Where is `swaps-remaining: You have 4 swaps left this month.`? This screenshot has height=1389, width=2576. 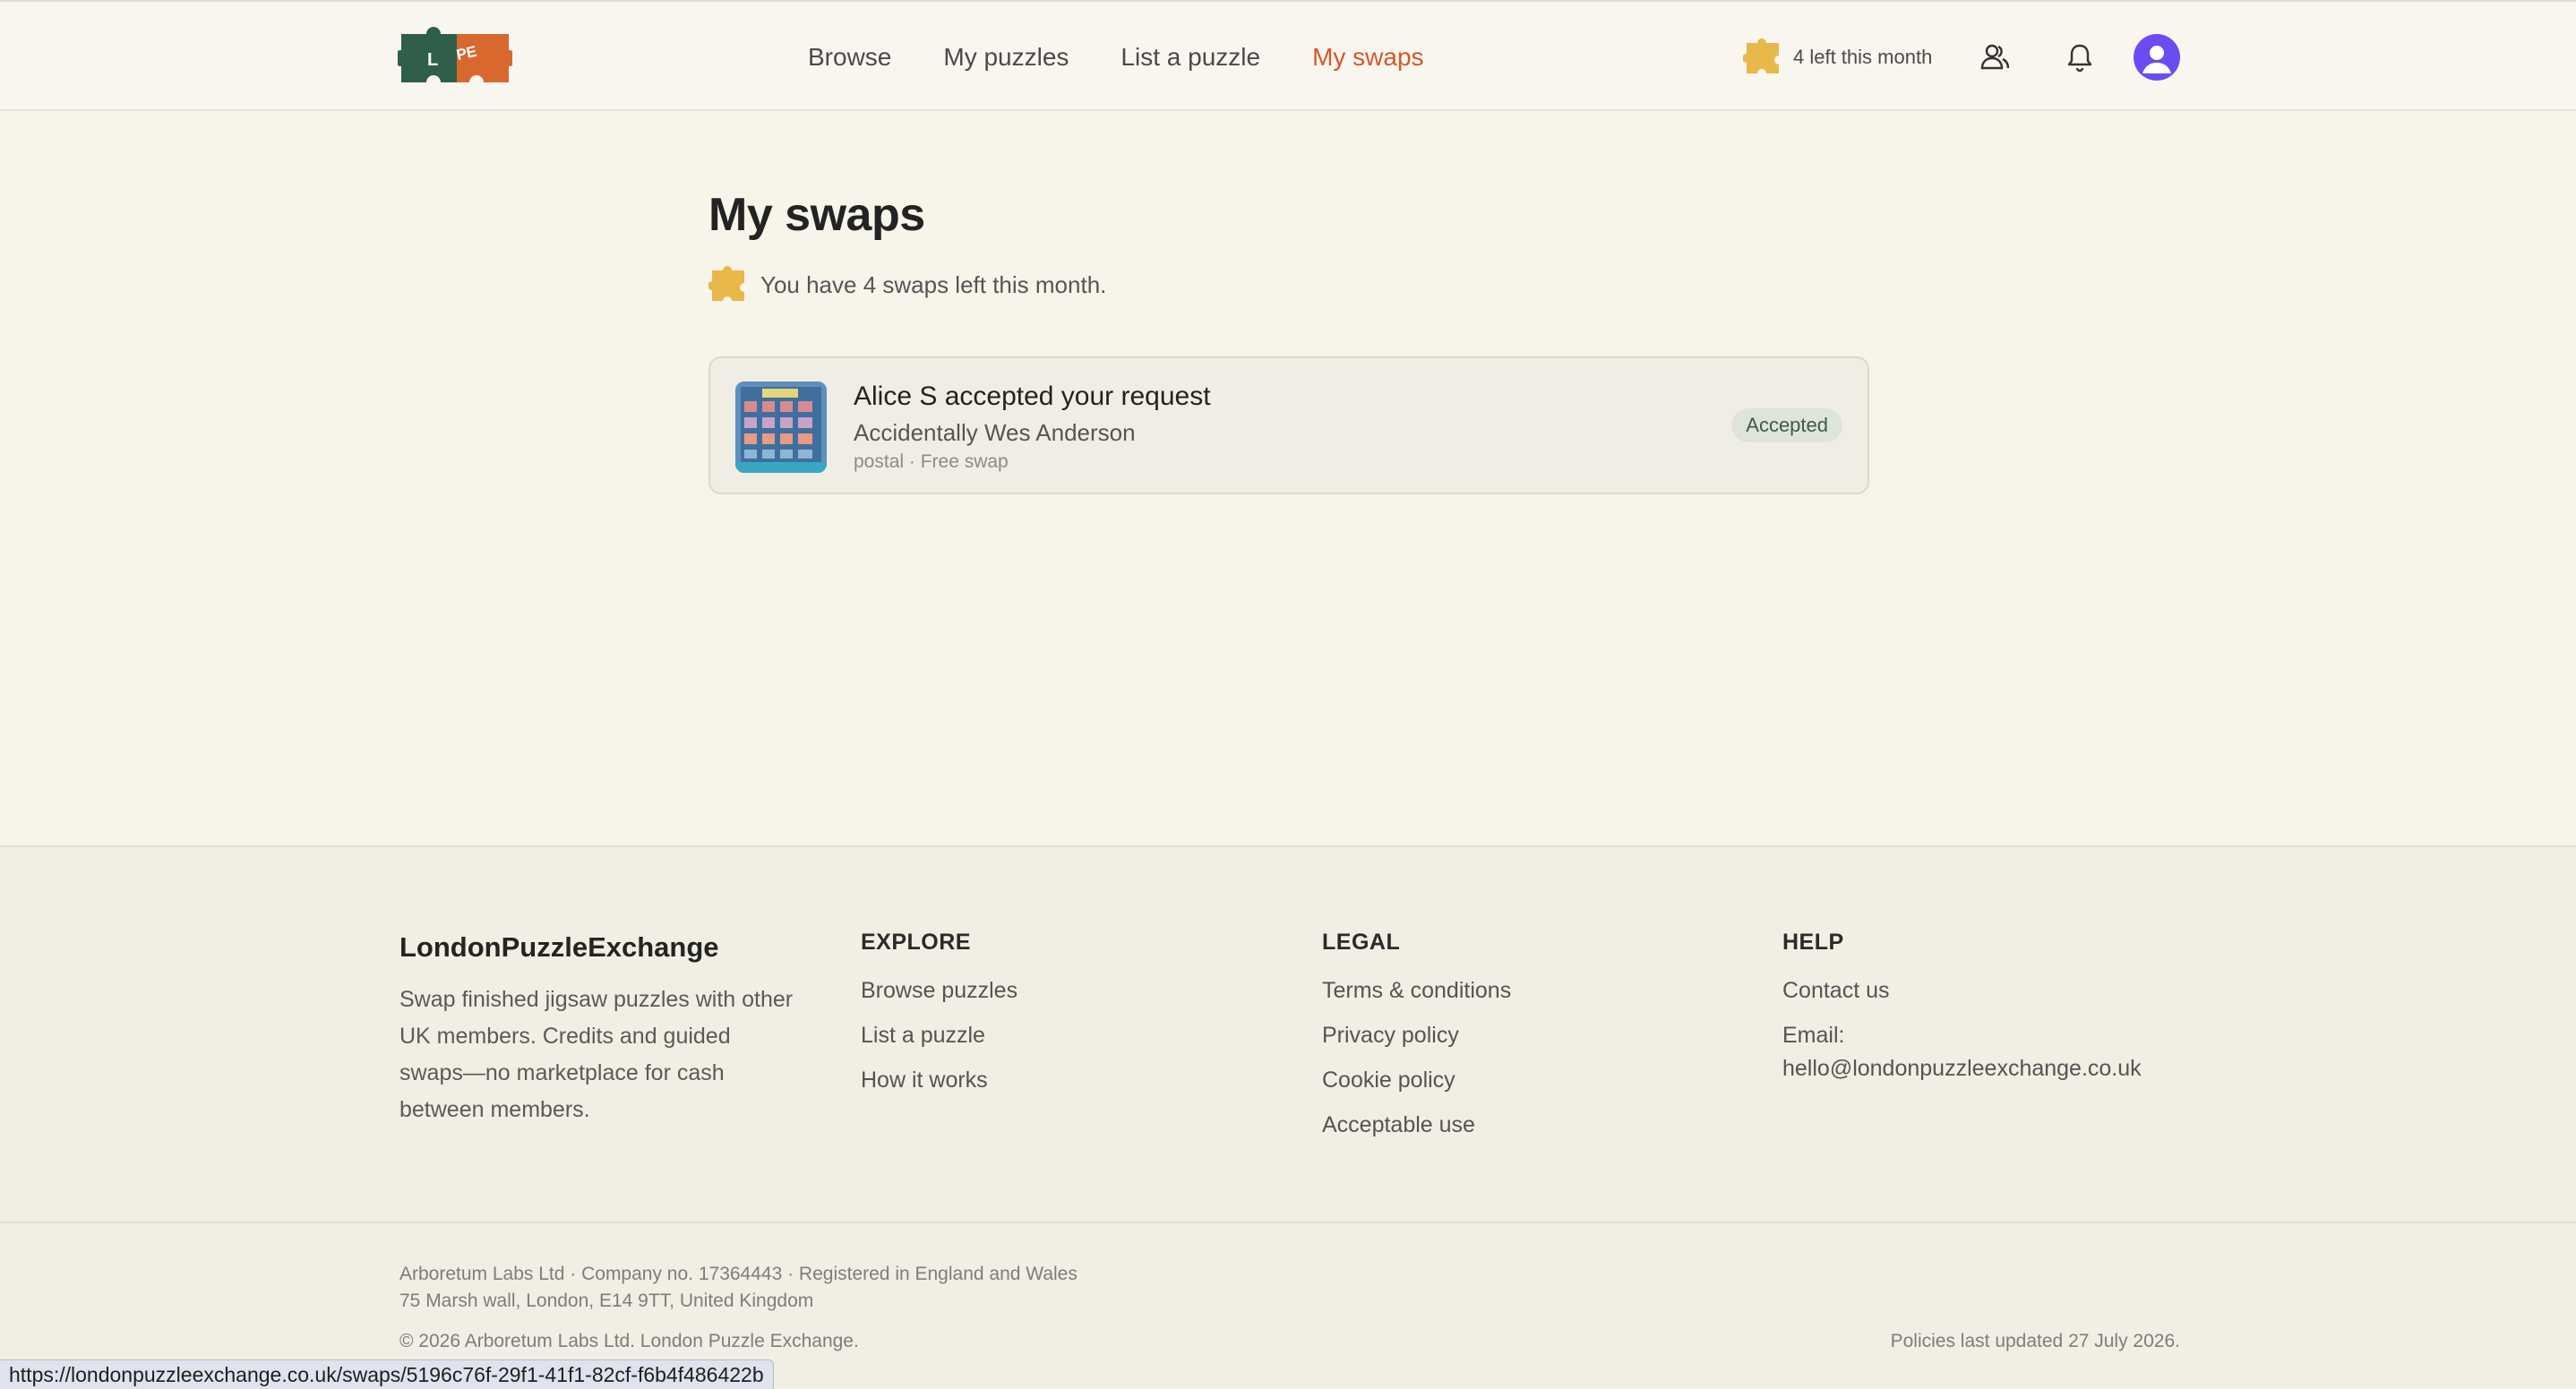
swaps-remaining: You have 4 swaps left this month. is located at coordinates (907, 284).